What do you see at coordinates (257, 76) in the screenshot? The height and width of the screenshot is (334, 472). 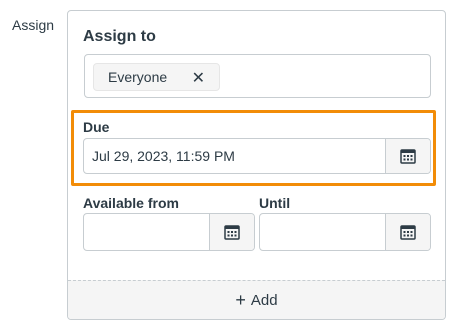 I see `assign-to-input: Everyone ✕` at bounding box center [257, 76].